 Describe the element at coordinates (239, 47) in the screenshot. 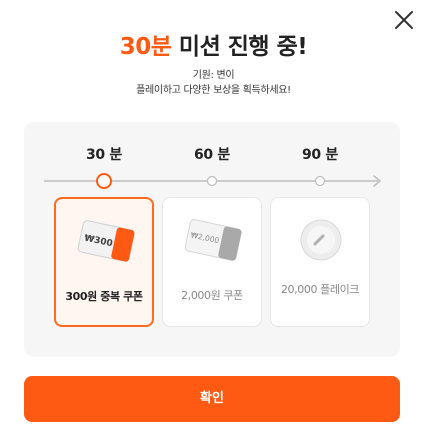

I see `title-rest: 미션 진행 중!` at that location.